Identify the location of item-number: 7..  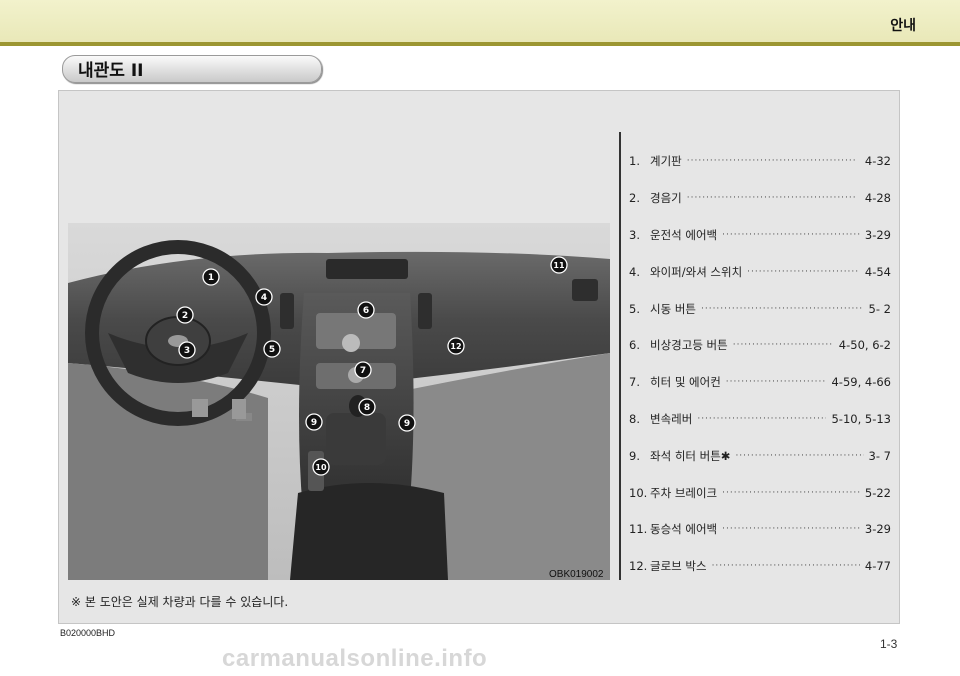
(634, 382).